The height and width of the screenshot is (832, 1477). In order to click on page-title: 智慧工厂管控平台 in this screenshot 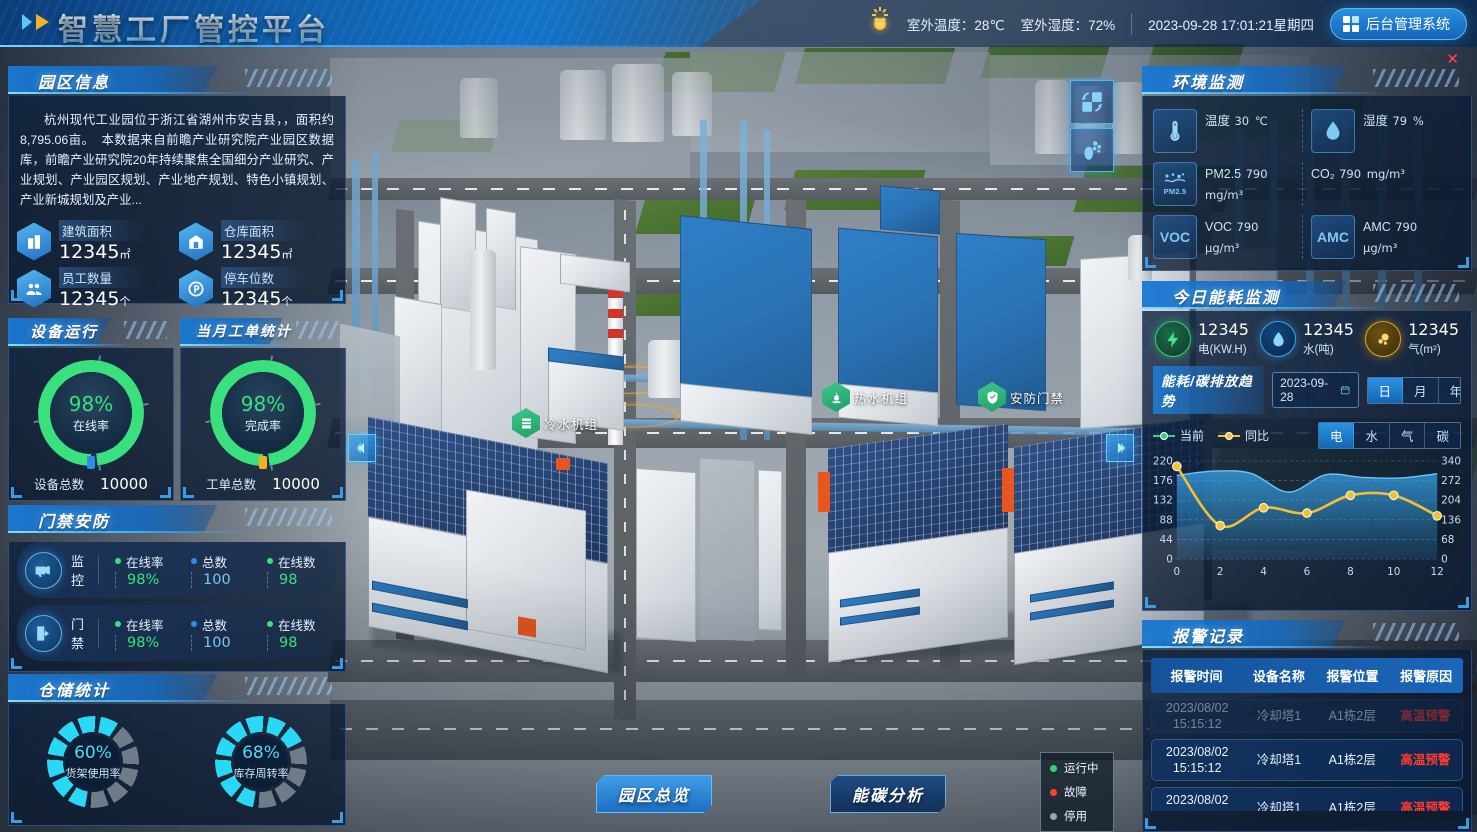, I will do `click(194, 27)`.